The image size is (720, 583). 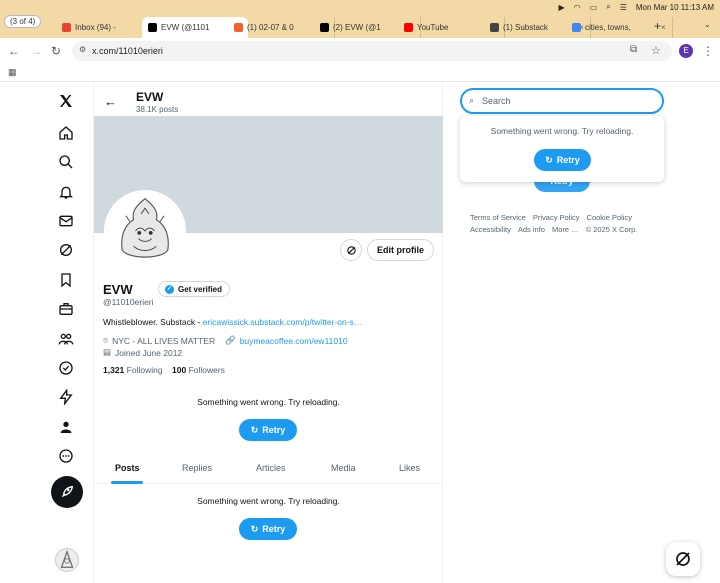 What do you see at coordinates (360, 73) in the screenshot?
I see `bookmarks-bar: ▦` at bounding box center [360, 73].